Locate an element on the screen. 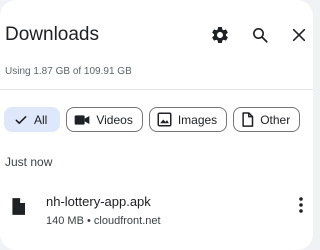 Image resolution: width=320 pixels, height=250 pixels. more-vert-icon is located at coordinates (301, 207).